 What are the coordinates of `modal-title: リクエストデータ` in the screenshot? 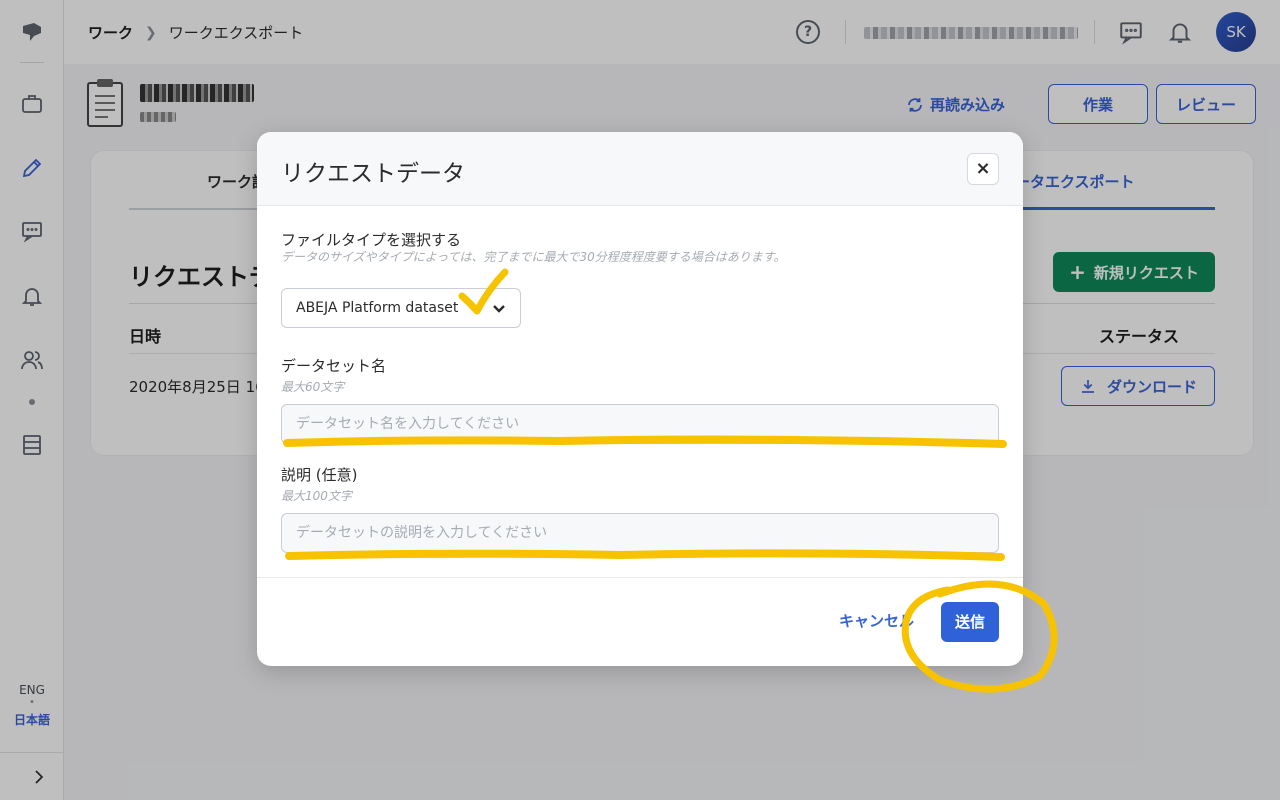 It's located at (373, 174).